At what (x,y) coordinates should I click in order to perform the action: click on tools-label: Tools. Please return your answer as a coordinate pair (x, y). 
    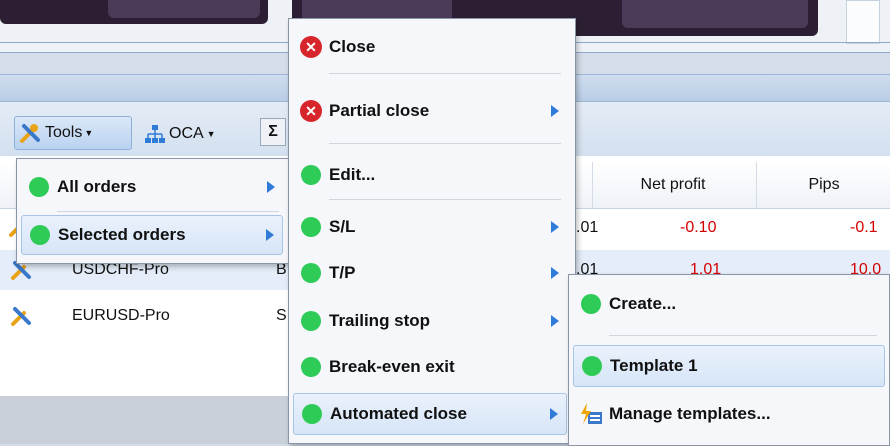
    Looking at the image, I should click on (64, 132).